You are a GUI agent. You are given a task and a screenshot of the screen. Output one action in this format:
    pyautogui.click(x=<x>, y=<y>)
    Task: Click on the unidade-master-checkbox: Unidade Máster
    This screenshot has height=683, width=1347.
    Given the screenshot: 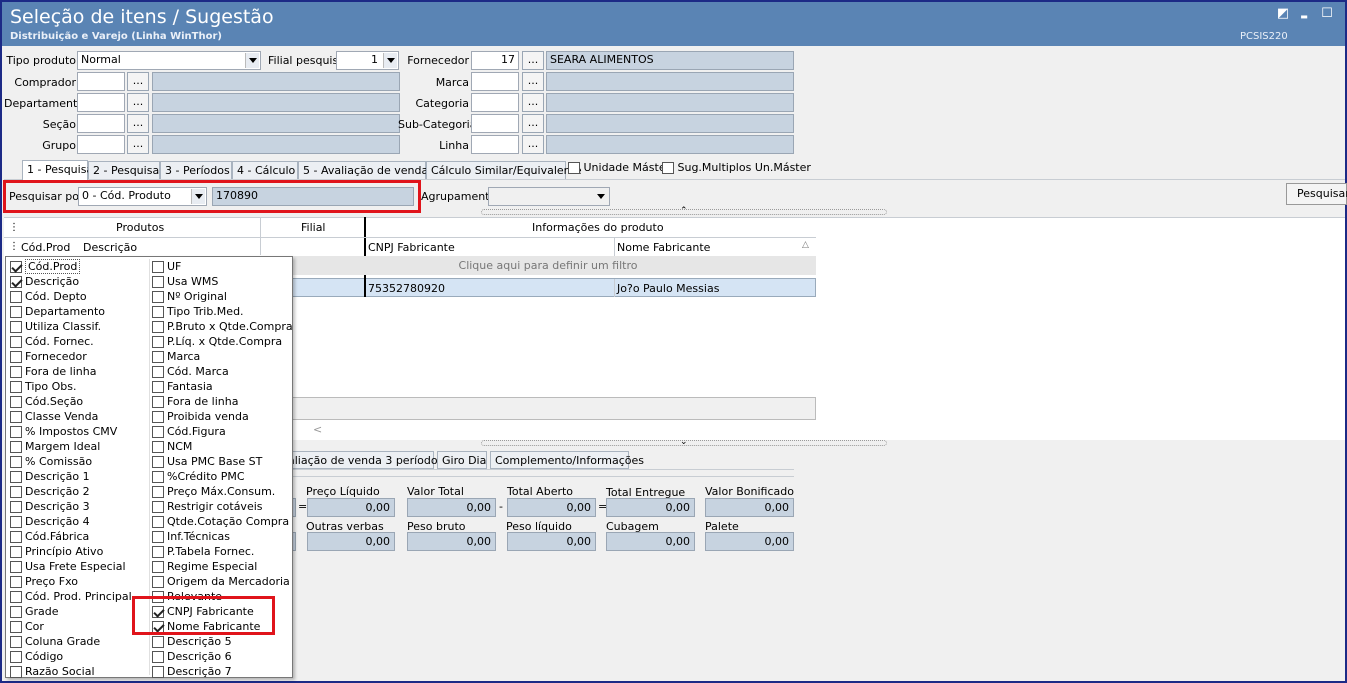 What is the action you would take?
    pyautogui.click(x=619, y=167)
    